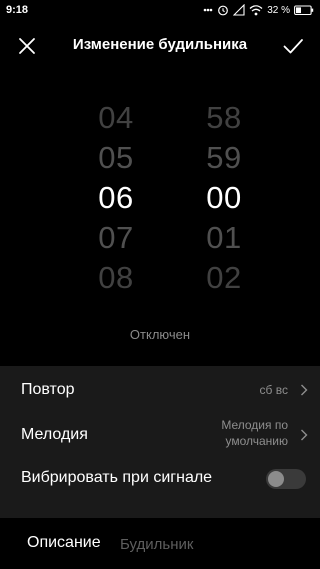 This screenshot has width=320, height=569. Describe the element at coordinates (208, 10) in the screenshot. I see `notification-dots-icon` at that location.